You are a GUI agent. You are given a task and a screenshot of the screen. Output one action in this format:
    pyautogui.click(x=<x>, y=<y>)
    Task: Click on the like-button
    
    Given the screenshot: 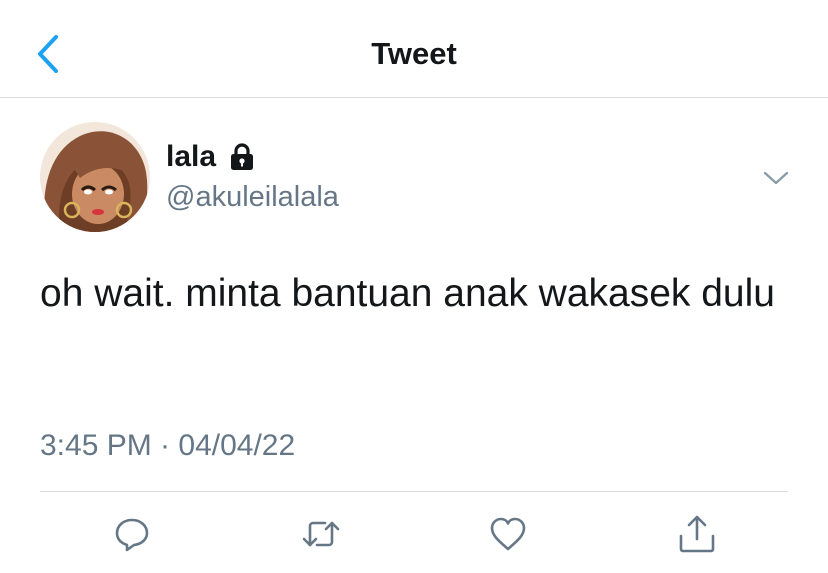 What is the action you would take?
    pyautogui.click(x=508, y=534)
    